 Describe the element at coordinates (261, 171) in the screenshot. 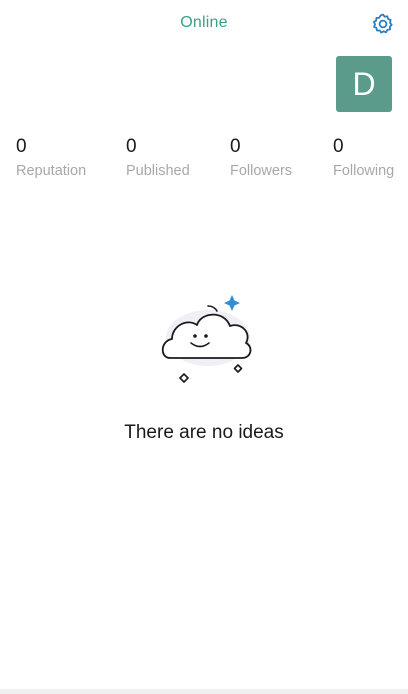

I see `stat-label: Followers` at that location.